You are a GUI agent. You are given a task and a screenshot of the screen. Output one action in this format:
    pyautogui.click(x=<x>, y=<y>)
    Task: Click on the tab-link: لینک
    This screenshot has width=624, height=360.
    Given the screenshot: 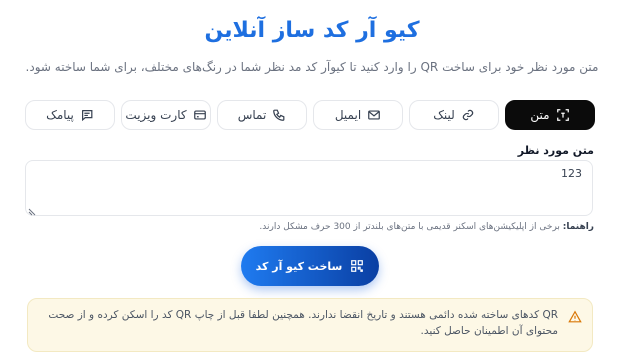 What is the action you would take?
    pyautogui.click(x=454, y=115)
    